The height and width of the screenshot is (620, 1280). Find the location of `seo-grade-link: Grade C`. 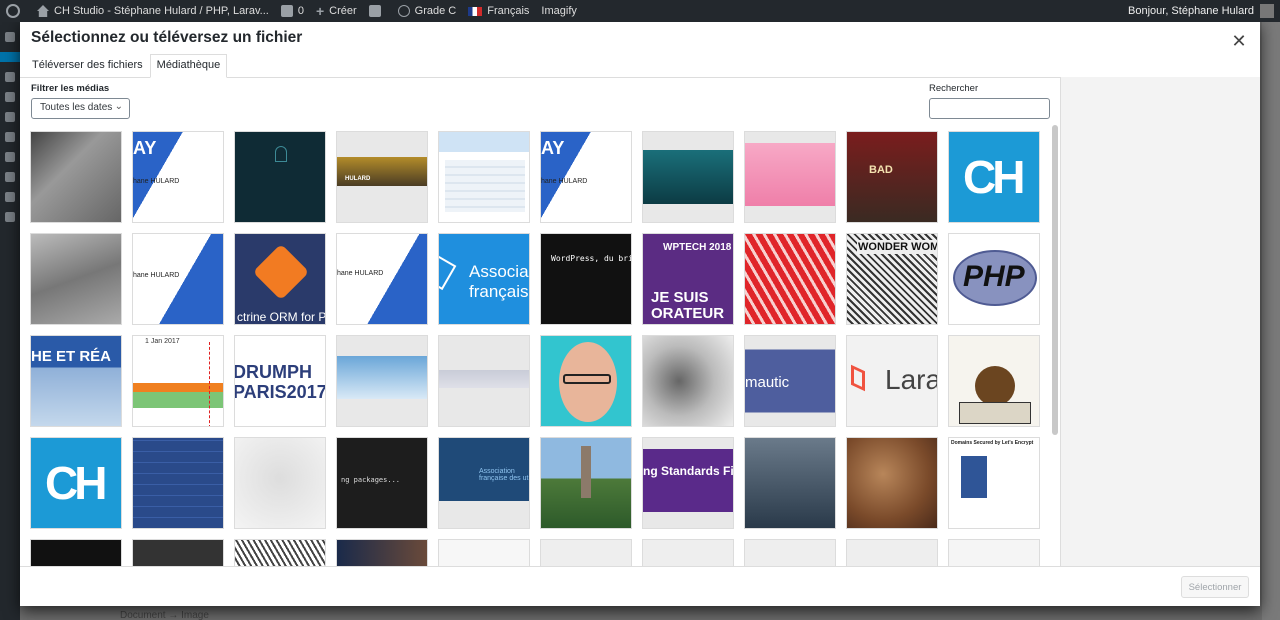

seo-grade-link: Grade C is located at coordinates (426, 11).